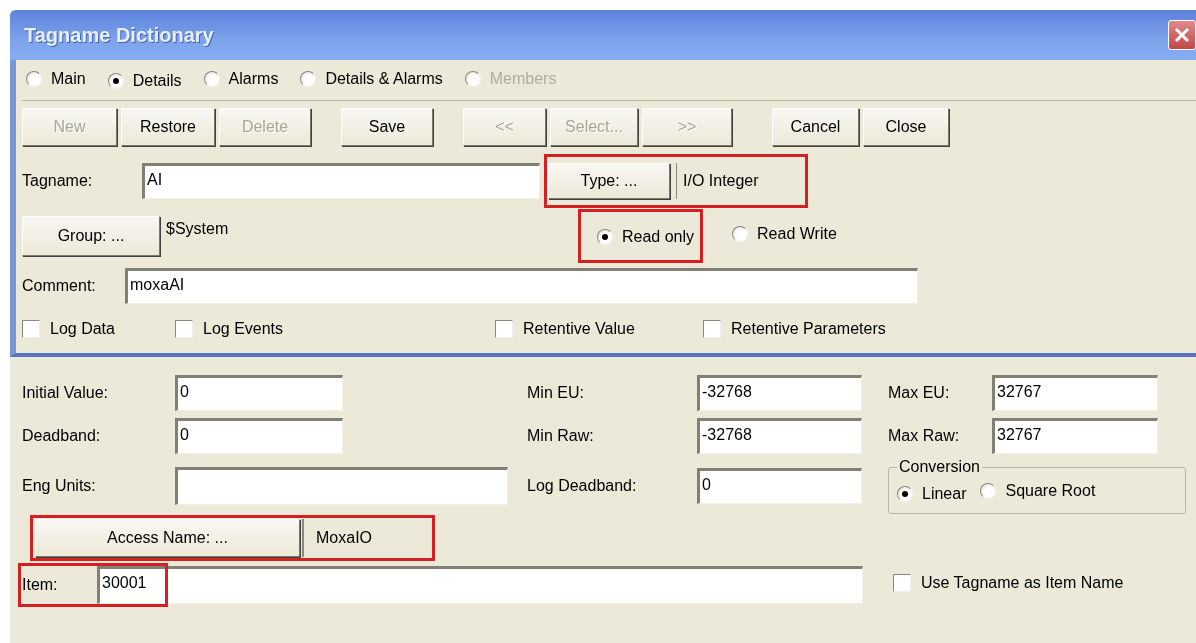  I want to click on radio-button: Linear, so click(932, 493).